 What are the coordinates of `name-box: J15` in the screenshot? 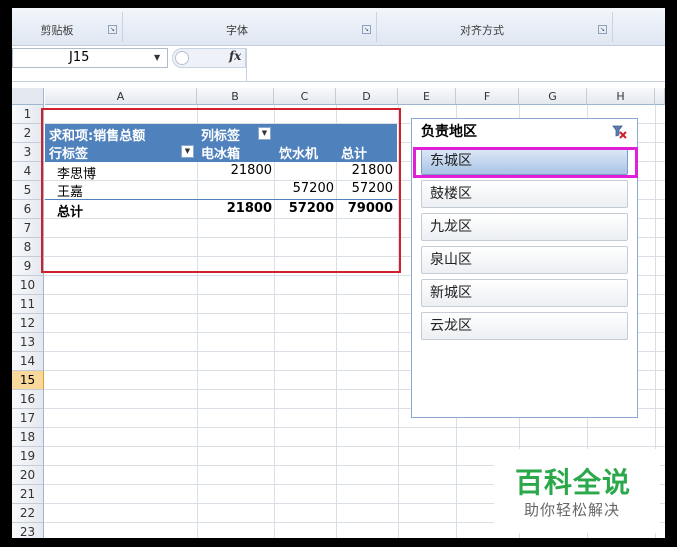 It's located at (90, 58).